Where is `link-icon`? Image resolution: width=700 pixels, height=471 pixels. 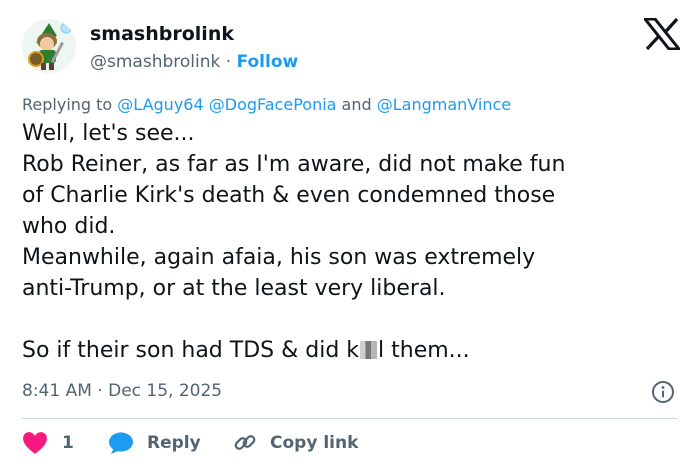 link-icon is located at coordinates (245, 442).